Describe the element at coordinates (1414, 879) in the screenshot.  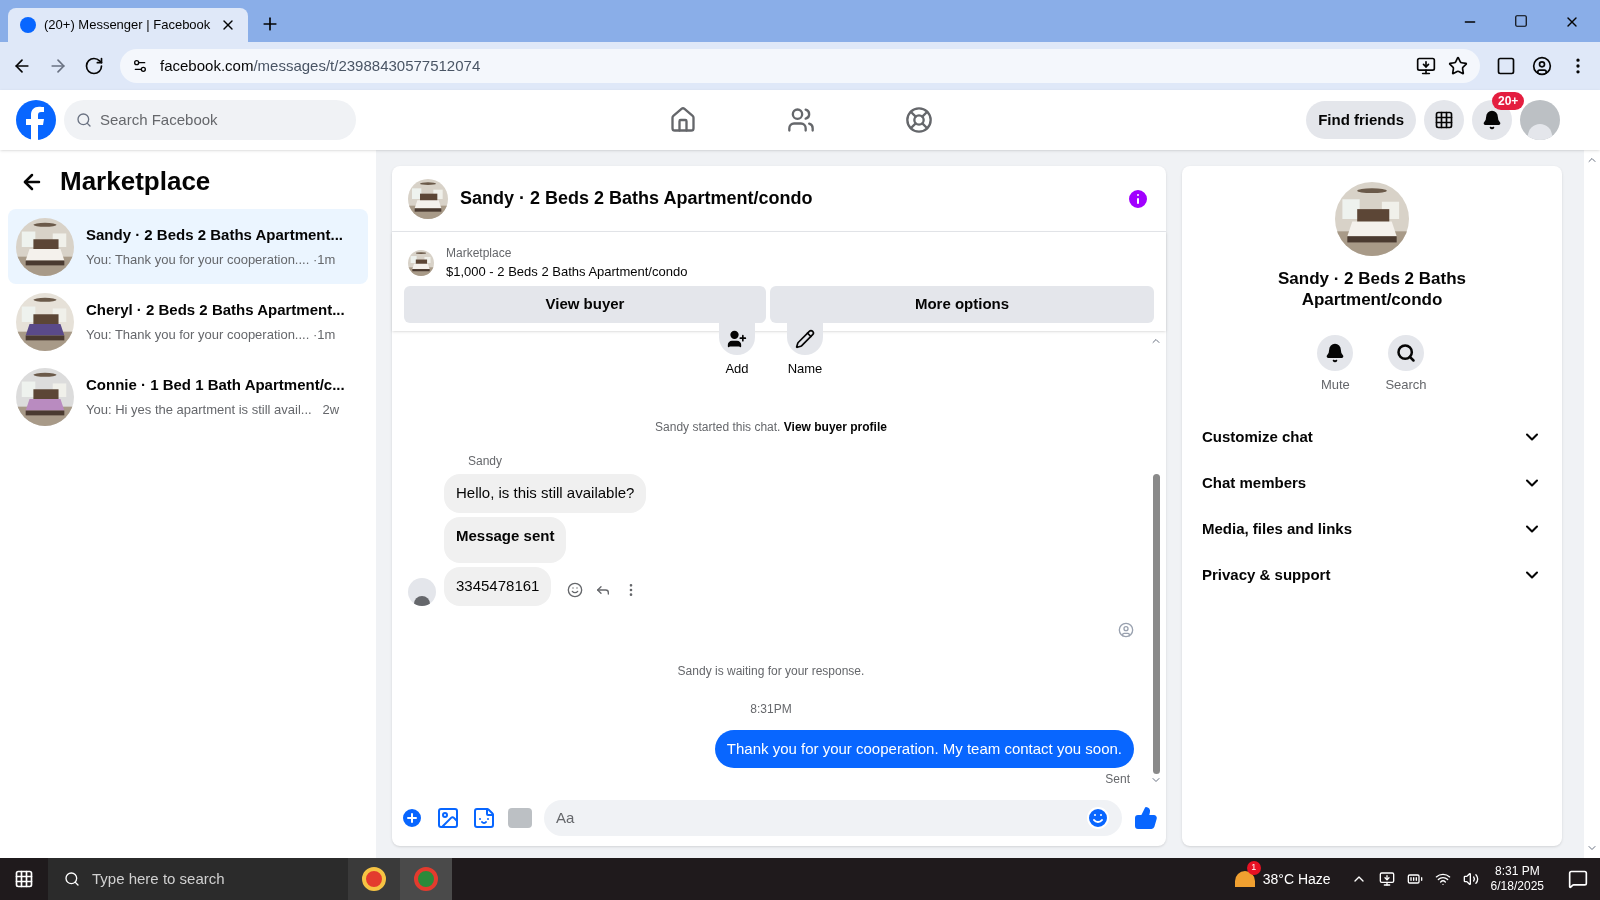
I see `battery-icon` at that location.